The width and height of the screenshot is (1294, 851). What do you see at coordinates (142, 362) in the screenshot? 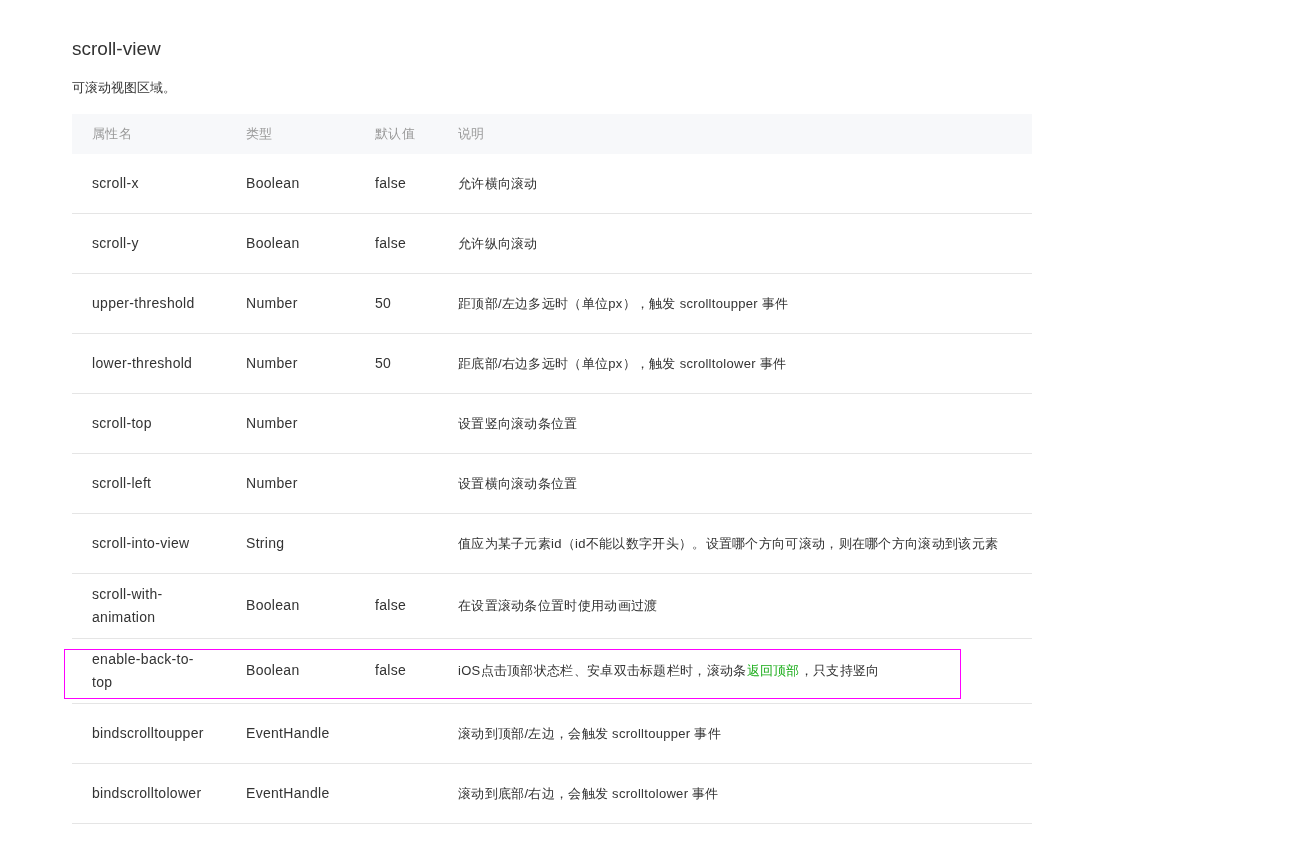
I see `property-name: lower-threshold` at bounding box center [142, 362].